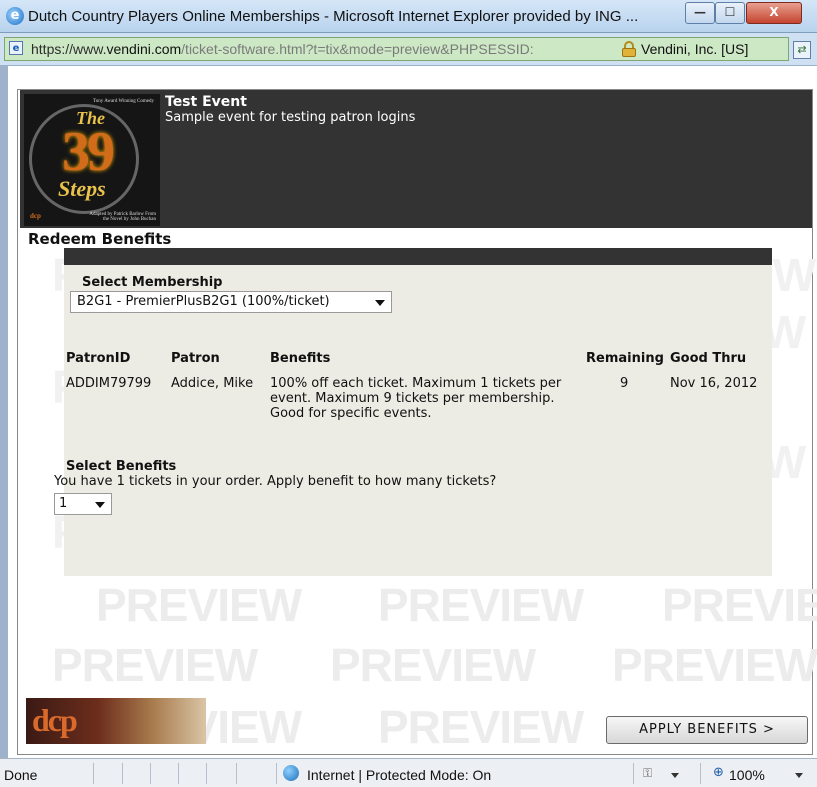 Image resolution: width=817 pixels, height=787 pixels. What do you see at coordinates (15, 16) in the screenshot?
I see `ie-logo-icon: e` at bounding box center [15, 16].